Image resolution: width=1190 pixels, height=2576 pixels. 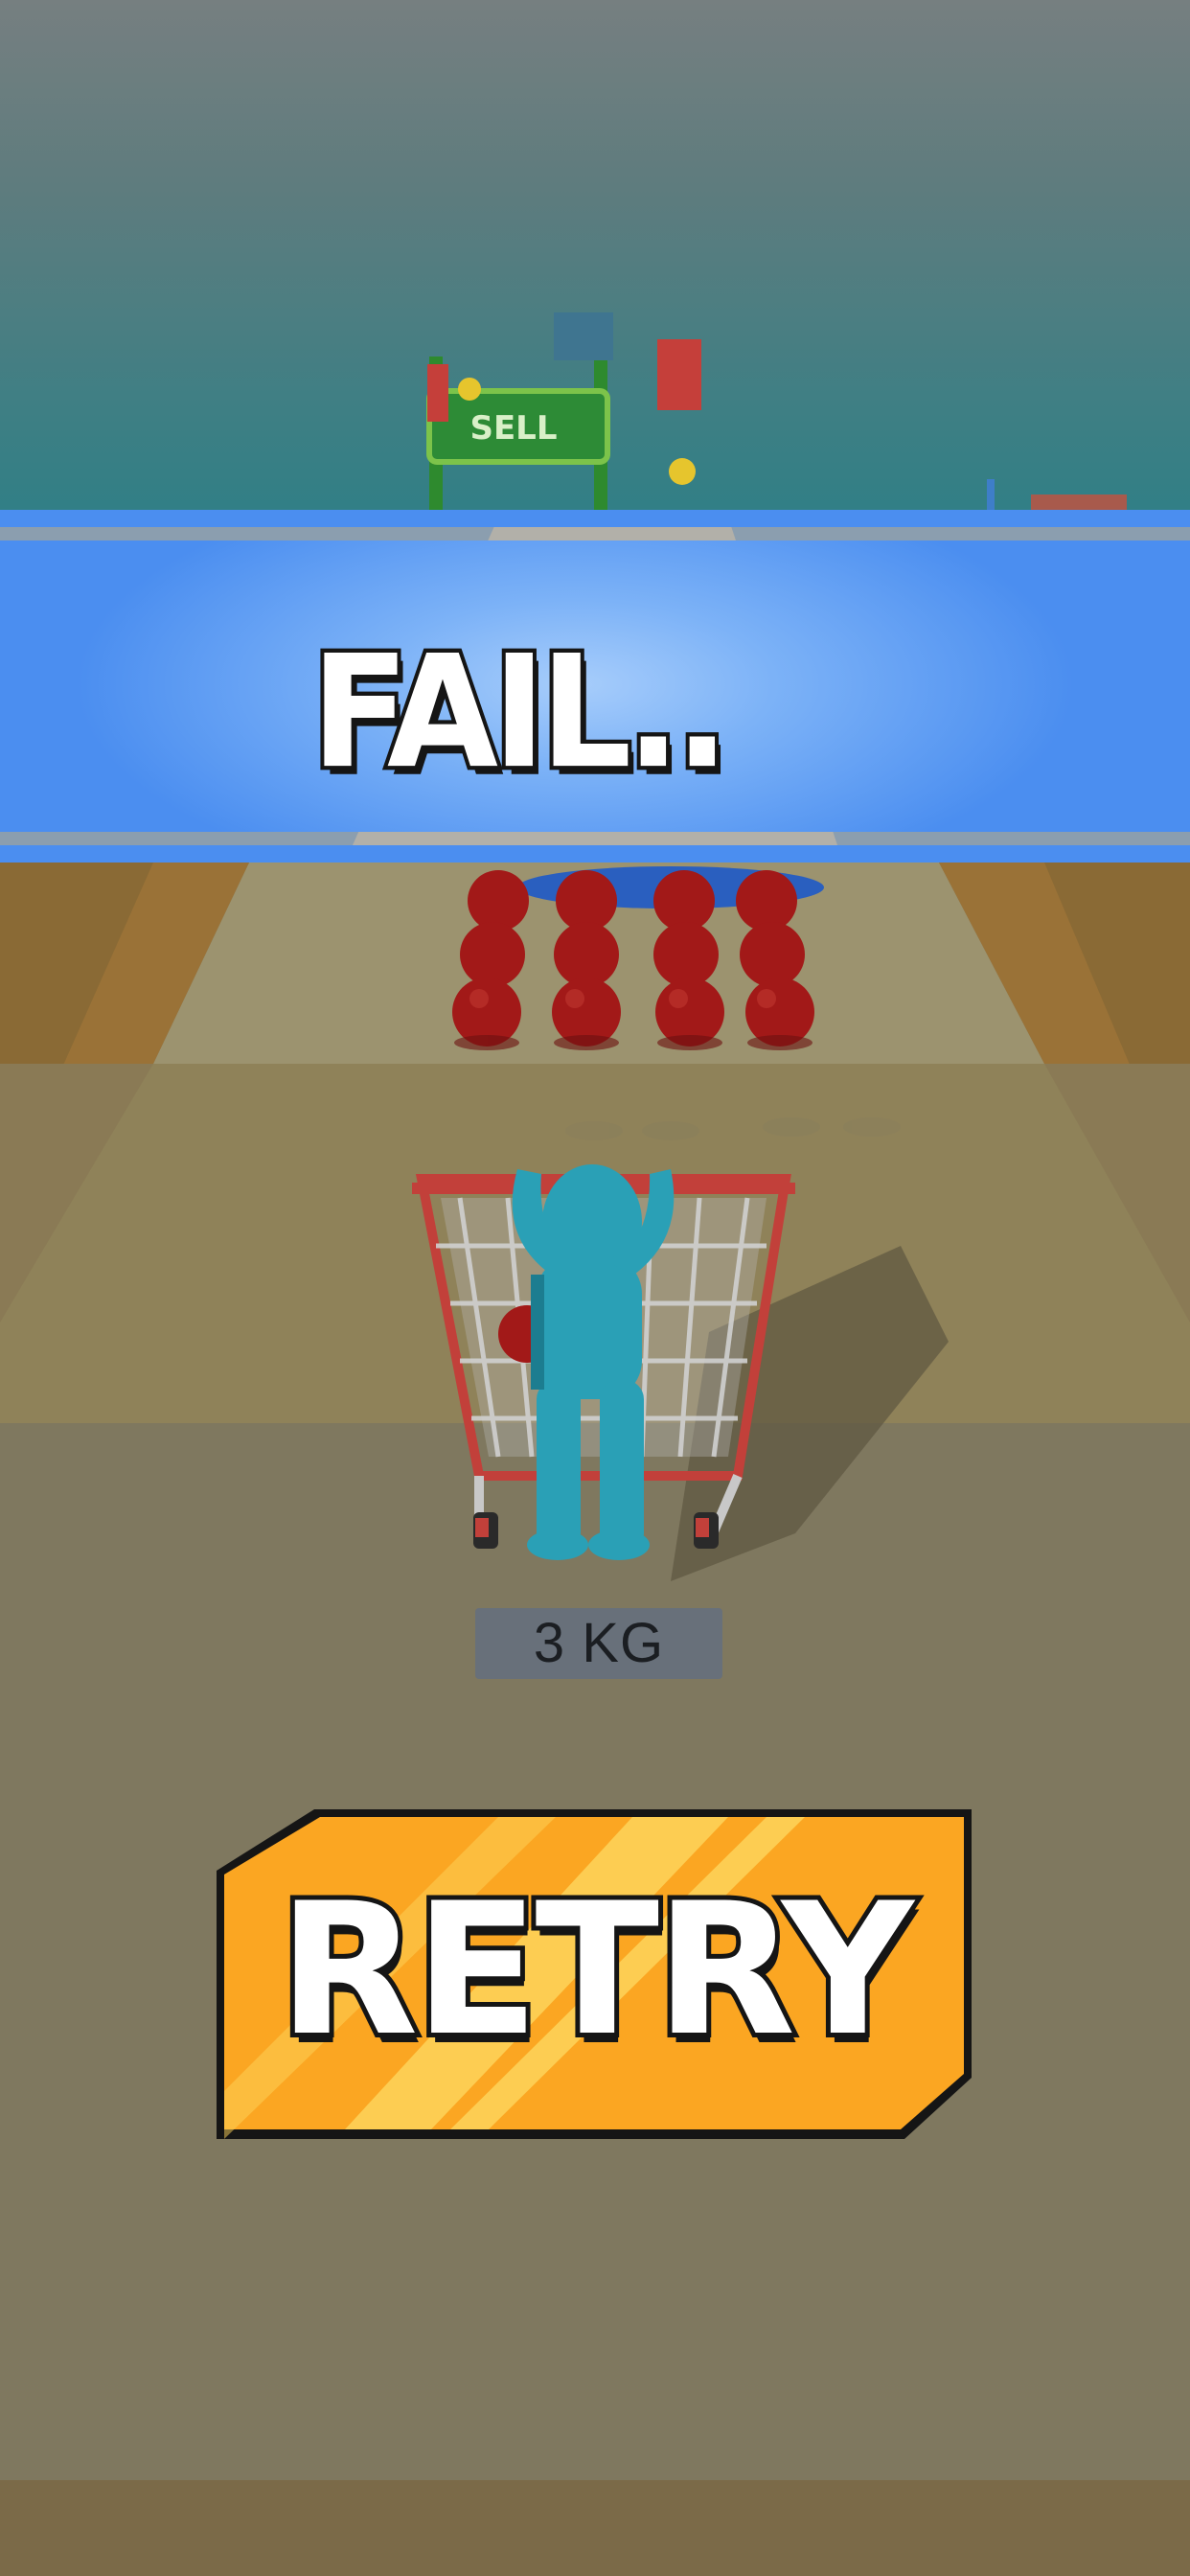 I want to click on retry-label: RETRY, so click(x=595, y=1970).